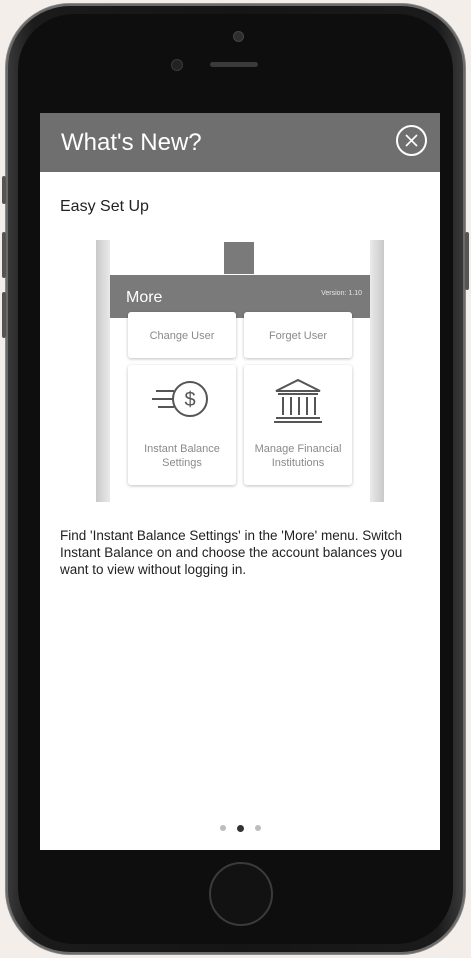 Image resolution: width=471 pixels, height=958 pixels. I want to click on bank-icon, so click(298, 400).